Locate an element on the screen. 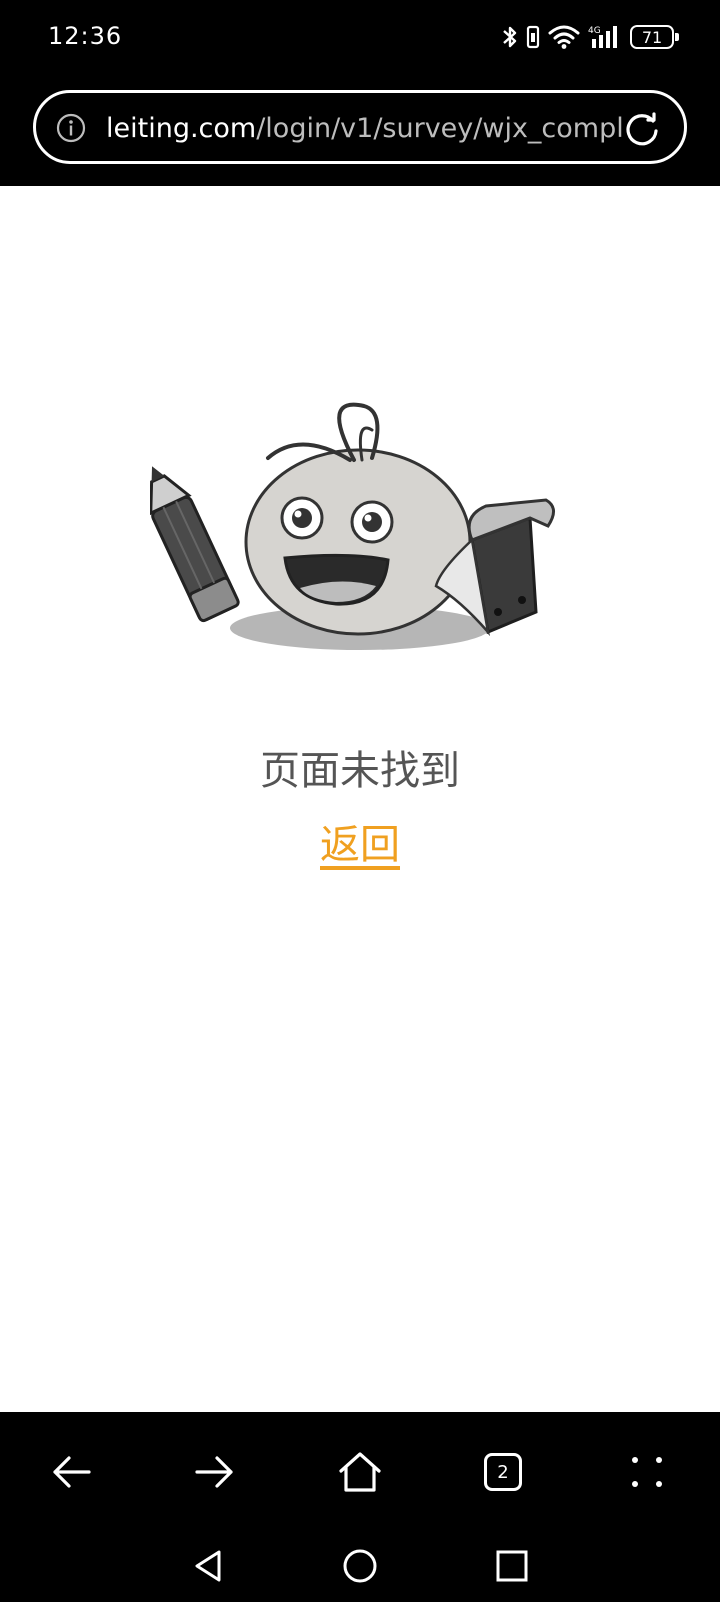 Image resolution: width=720 pixels, height=1602 pixels. back-link: 返回 is located at coordinates (360, 841).